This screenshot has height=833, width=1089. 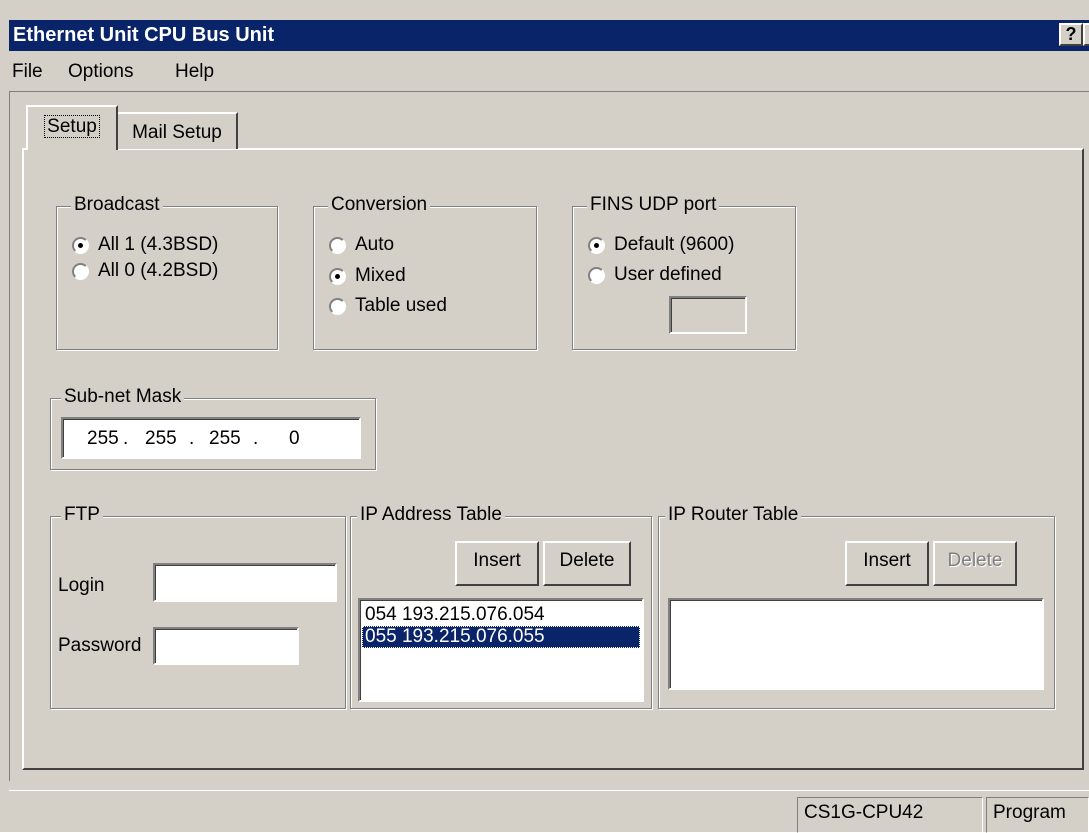 I want to click on ftp-group-label: FTP, so click(x=82, y=515).